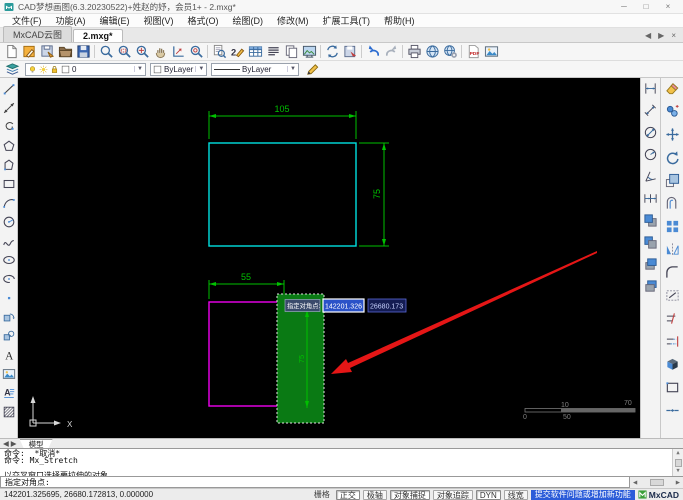 This screenshot has height=500, width=683. I want to click on boundary-button, so click(672, 387).